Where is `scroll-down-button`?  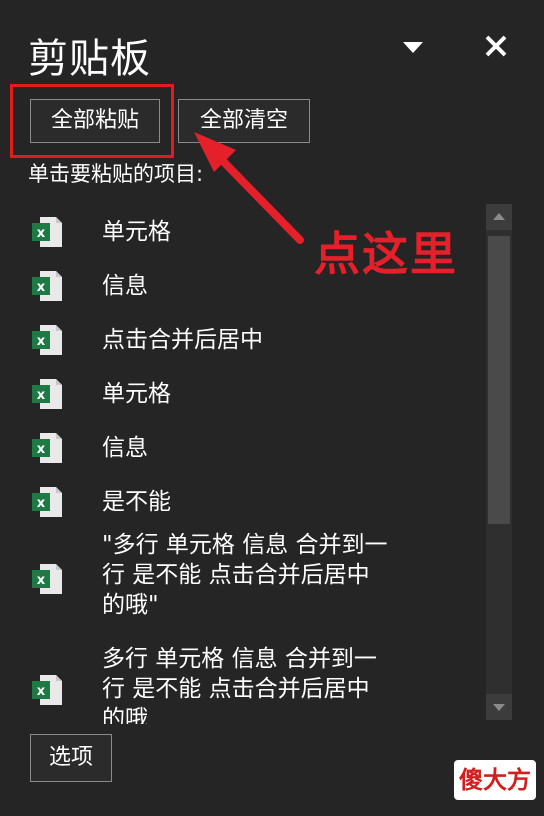 scroll-down-button is located at coordinates (499, 707).